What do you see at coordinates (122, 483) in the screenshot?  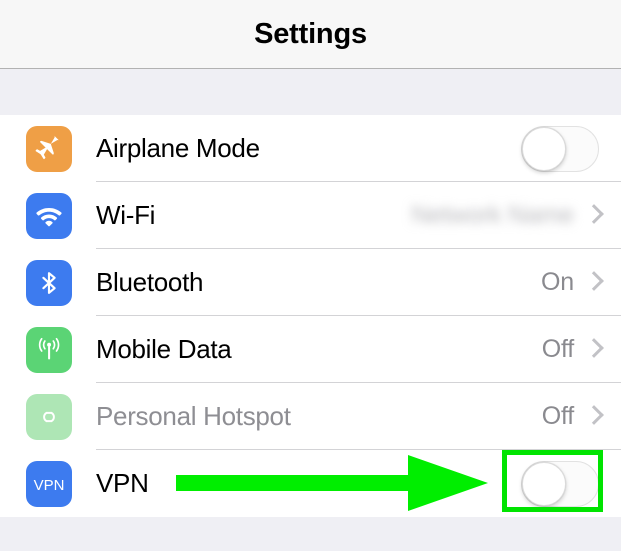 I see `settings-row-label: VPN` at bounding box center [122, 483].